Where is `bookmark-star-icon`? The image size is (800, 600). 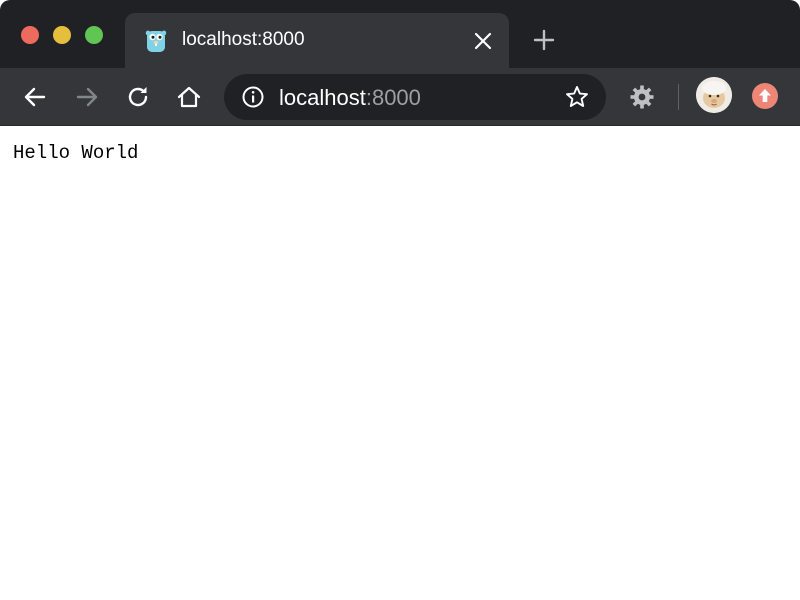 bookmark-star-icon is located at coordinates (577, 97).